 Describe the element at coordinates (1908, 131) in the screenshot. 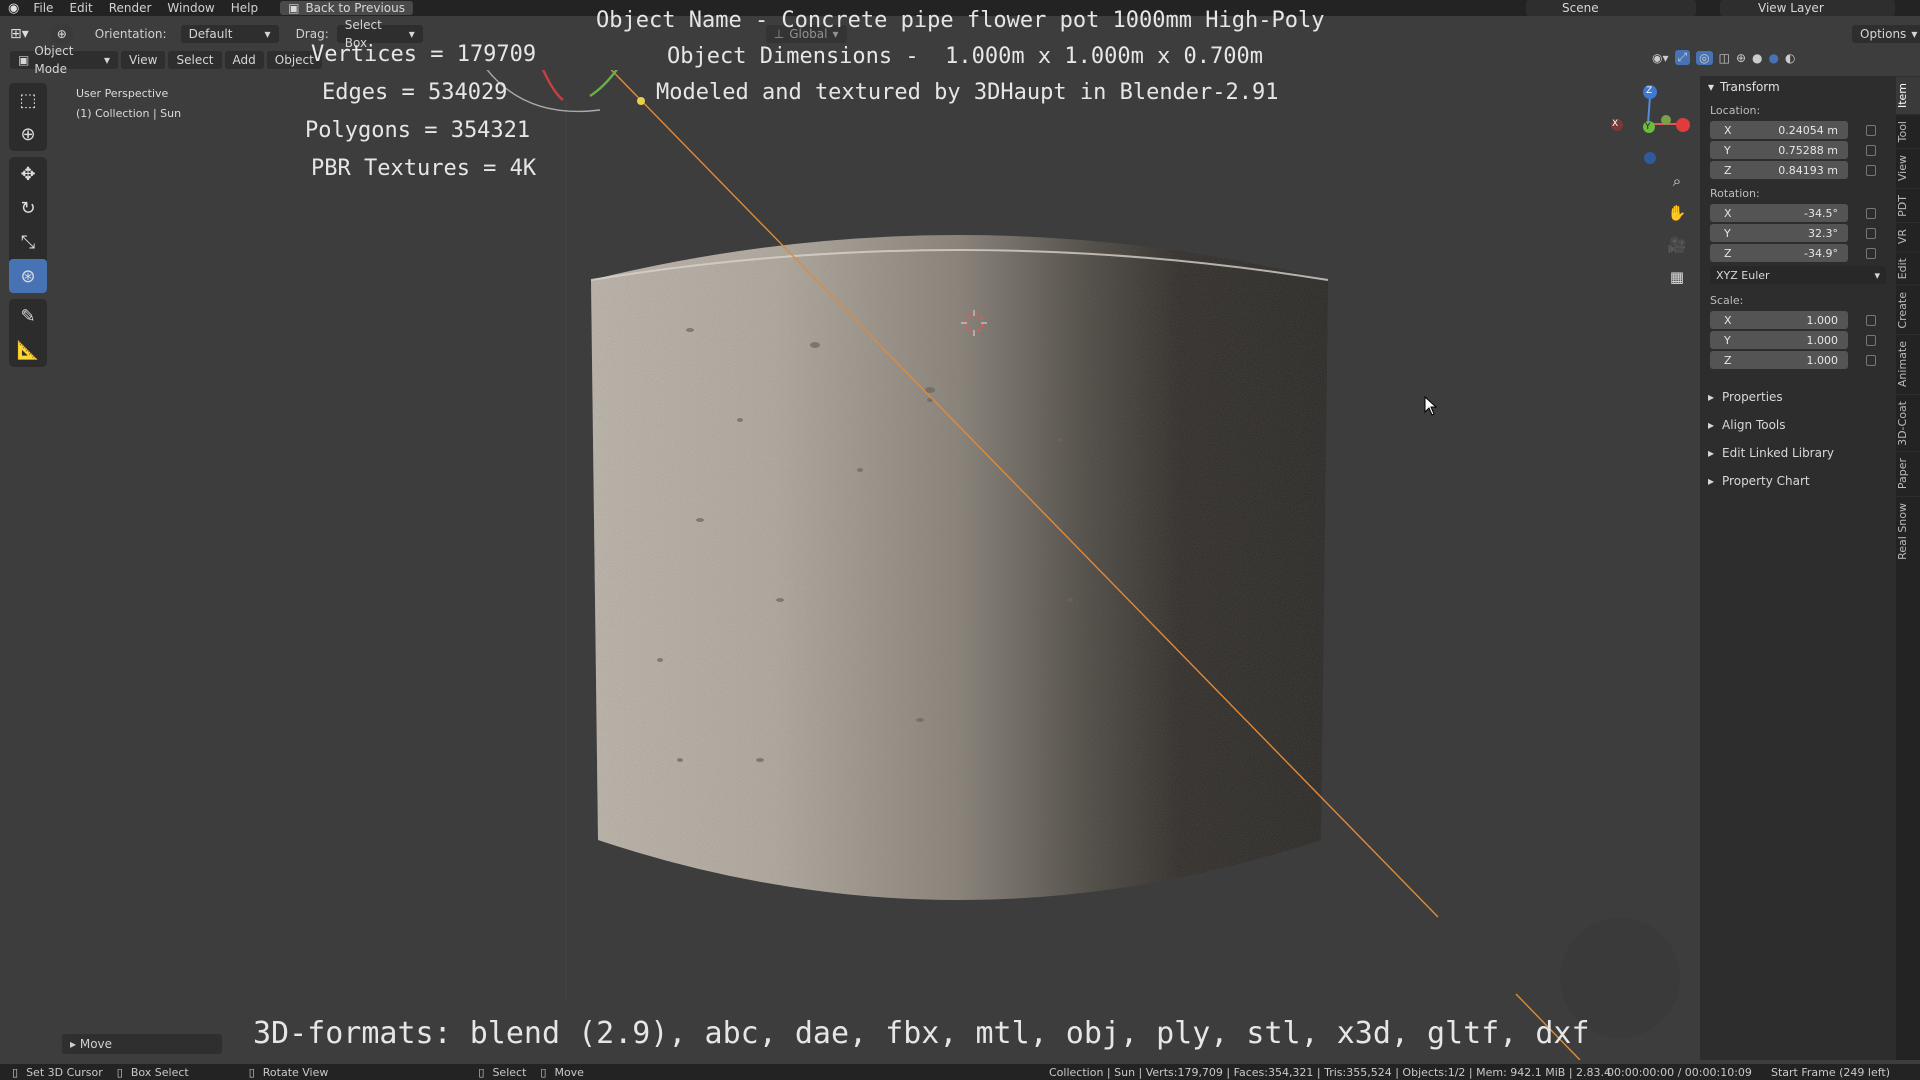

I see `tab-tool: Tool` at that location.